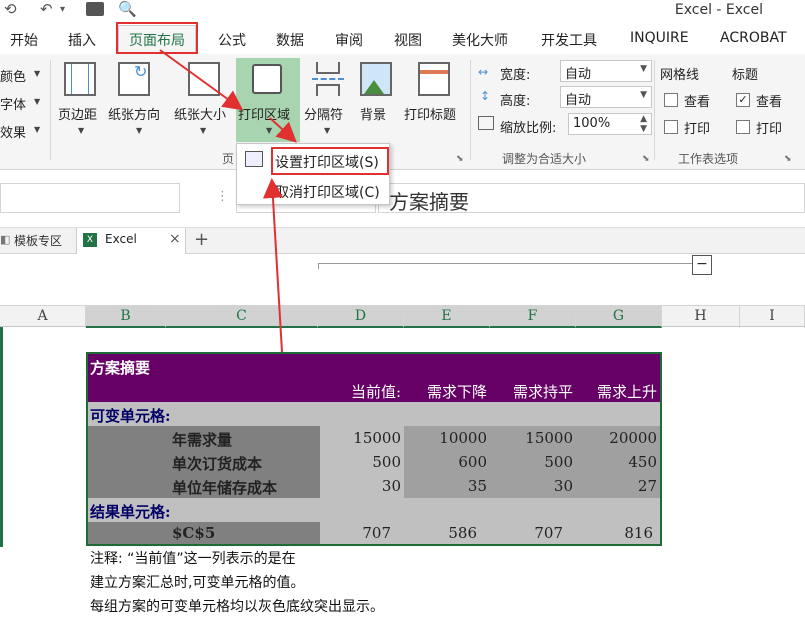  Describe the element at coordinates (606, 71) in the screenshot. I see `width-select: 自动 ▼` at that location.